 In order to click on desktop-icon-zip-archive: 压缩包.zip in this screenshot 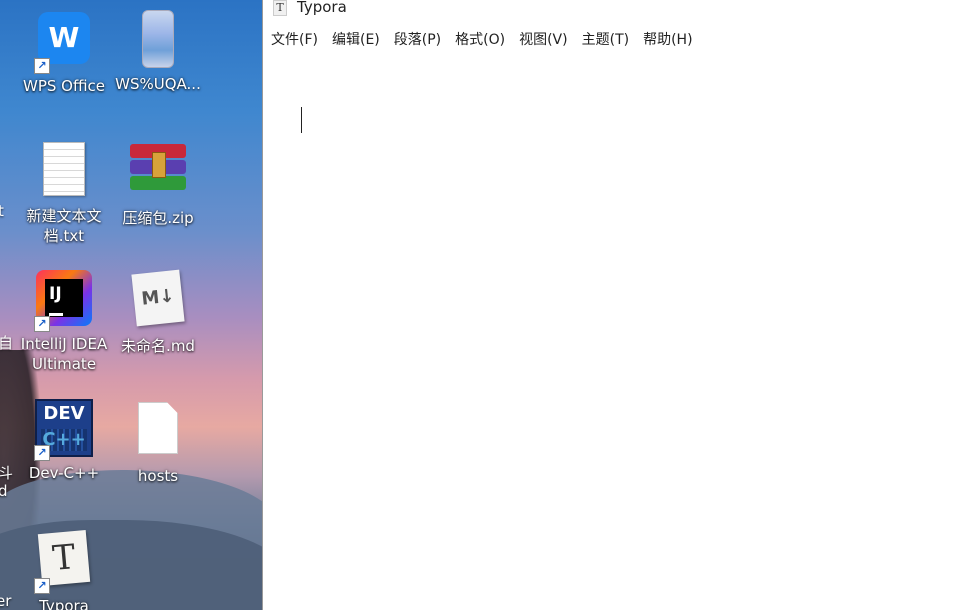, I will do `click(158, 183)`.